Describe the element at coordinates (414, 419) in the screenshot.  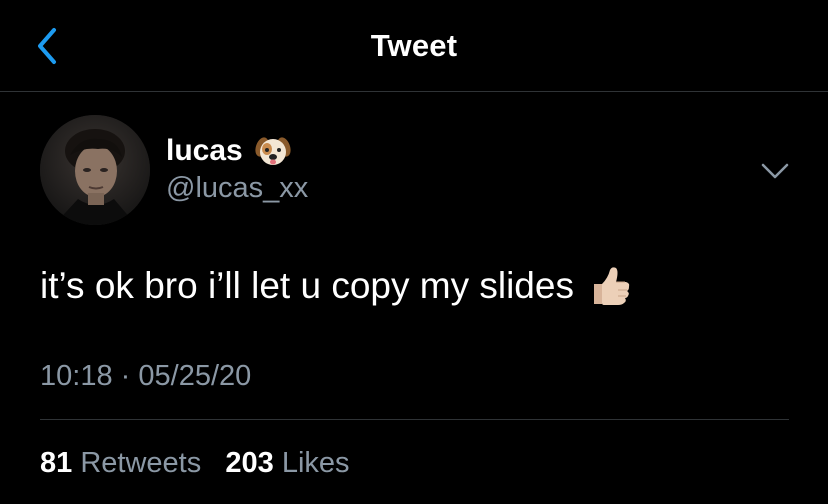
I see `divider` at that location.